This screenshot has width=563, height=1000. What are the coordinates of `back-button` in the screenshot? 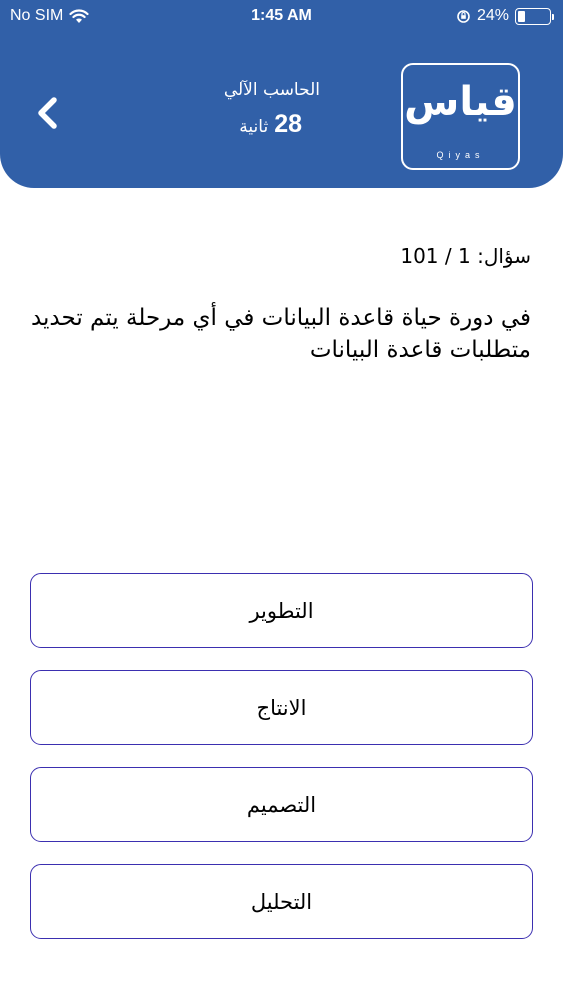 It's located at (50, 117).